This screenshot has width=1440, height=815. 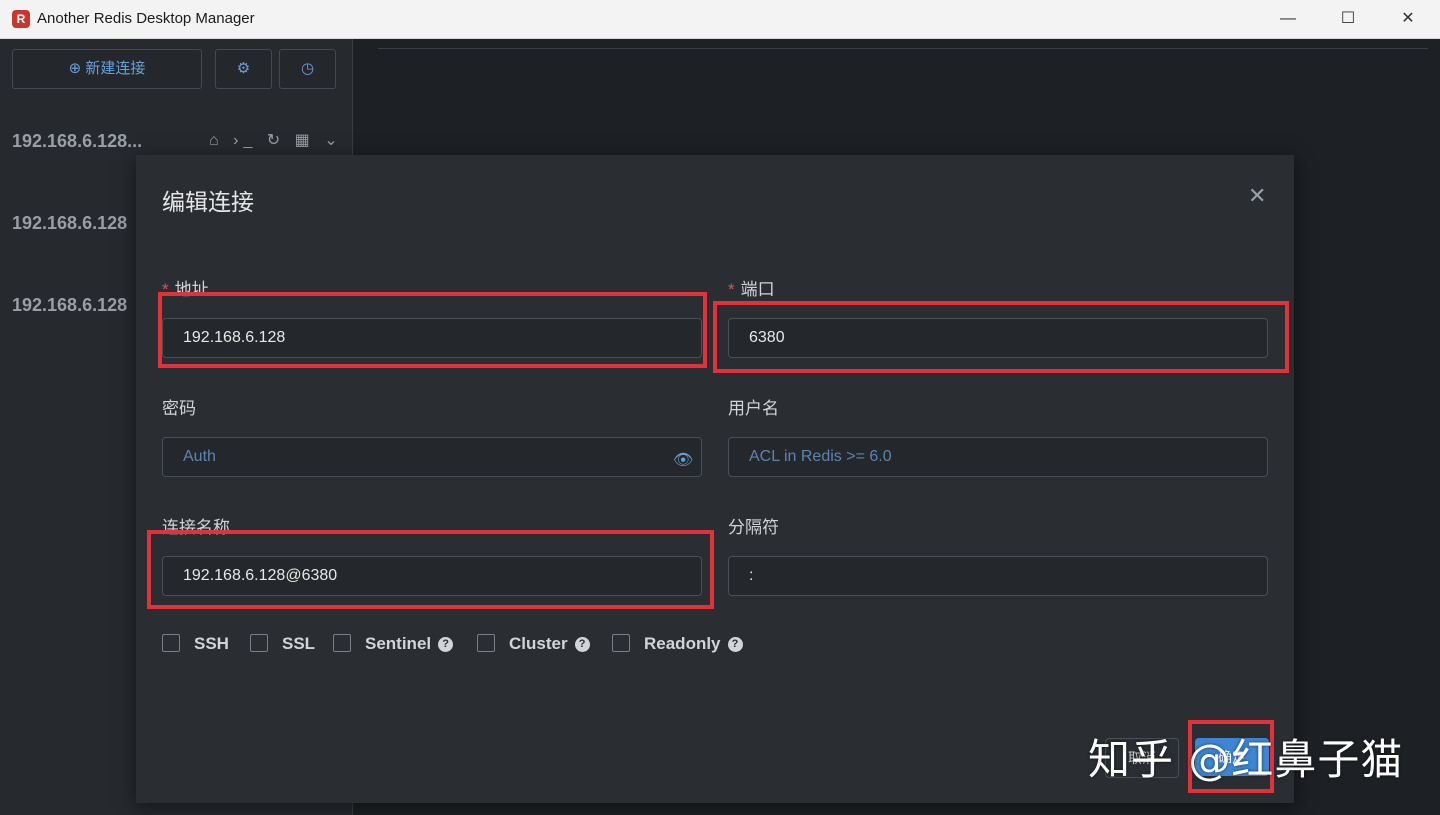 I want to click on highlight-box-address, so click(x=432, y=330).